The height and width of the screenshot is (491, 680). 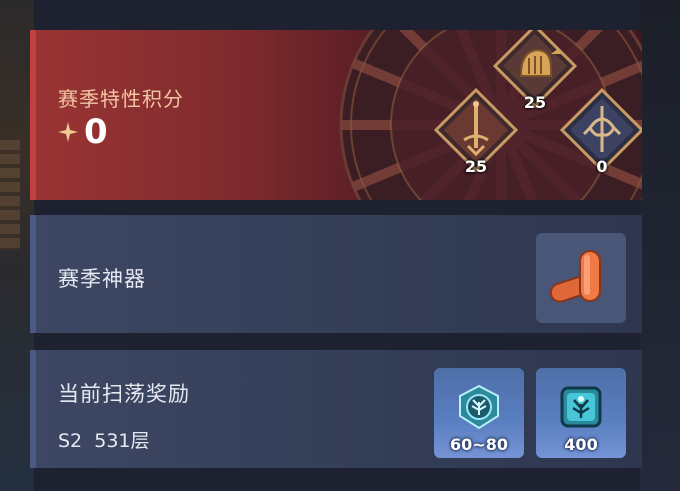 What do you see at coordinates (602, 166) in the screenshot?
I see `trait-staff-count: 0` at bounding box center [602, 166].